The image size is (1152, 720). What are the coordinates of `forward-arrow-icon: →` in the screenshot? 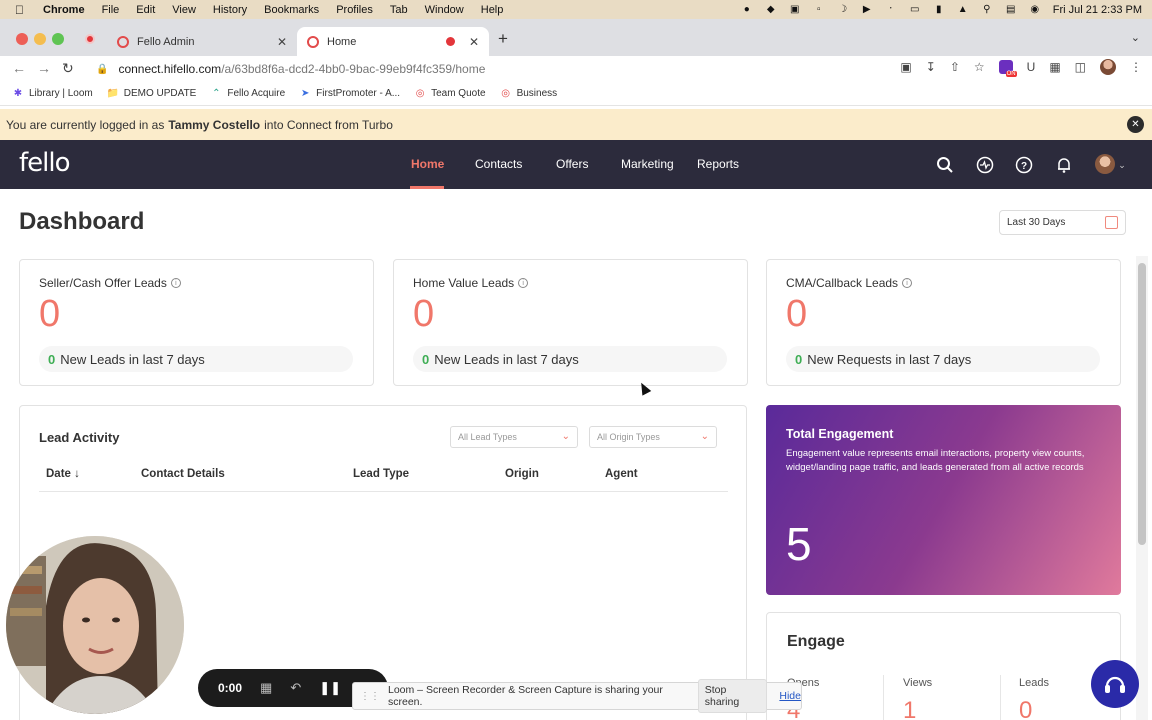 It's located at (44, 68).